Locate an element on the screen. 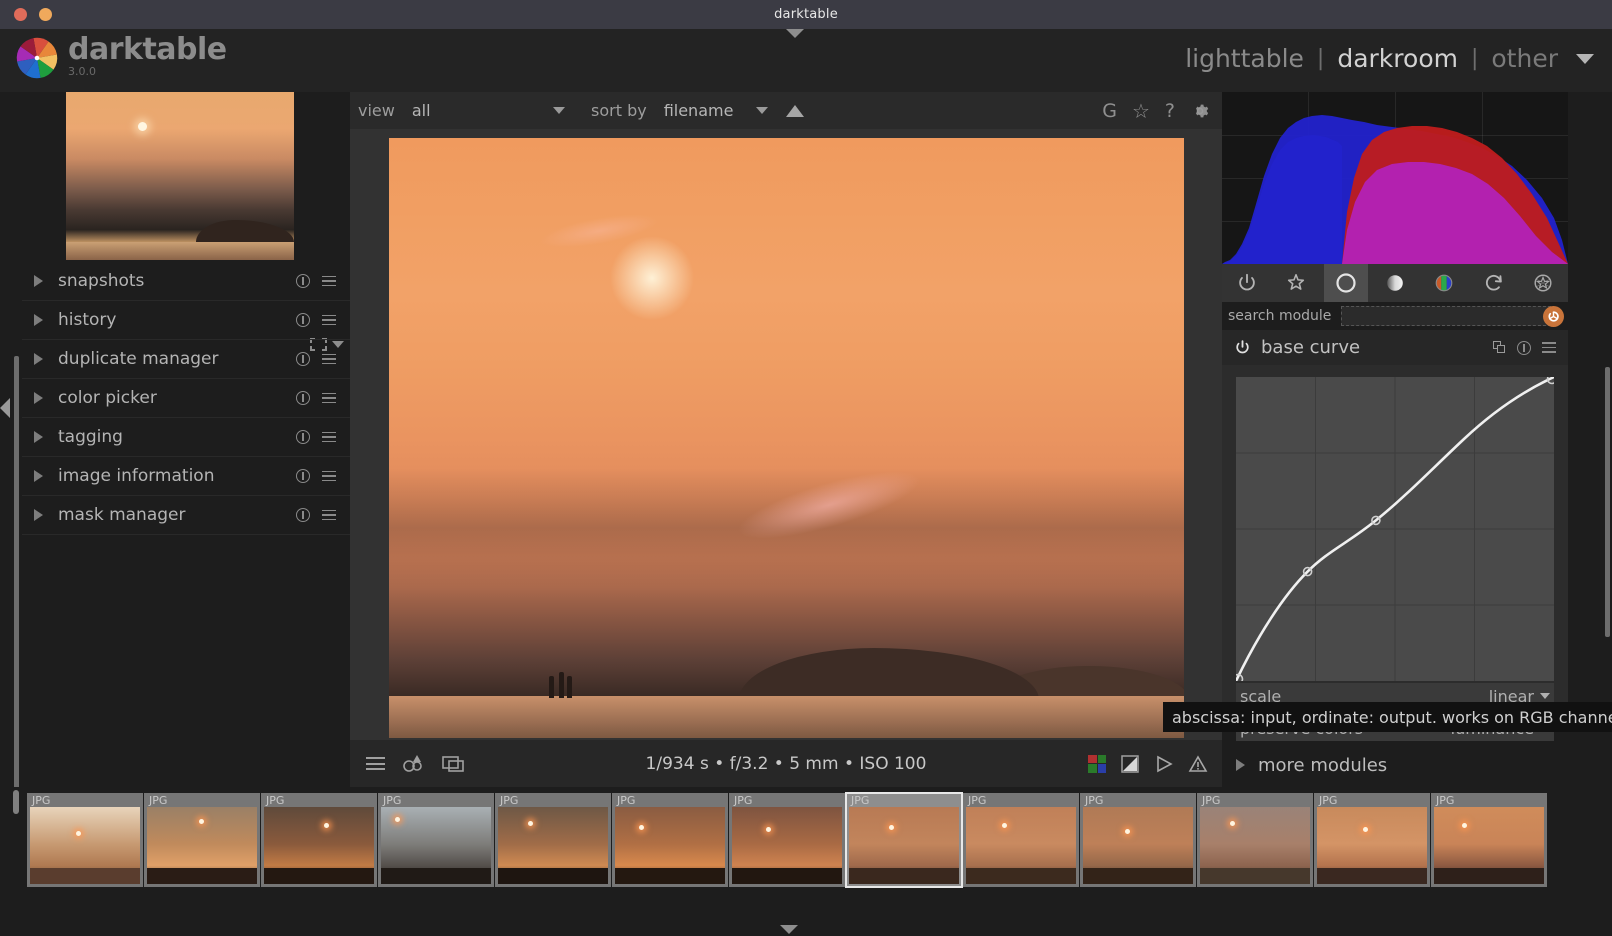 This screenshot has height=936, width=1612. view-filter-combo: view all is located at coordinates (457, 110).